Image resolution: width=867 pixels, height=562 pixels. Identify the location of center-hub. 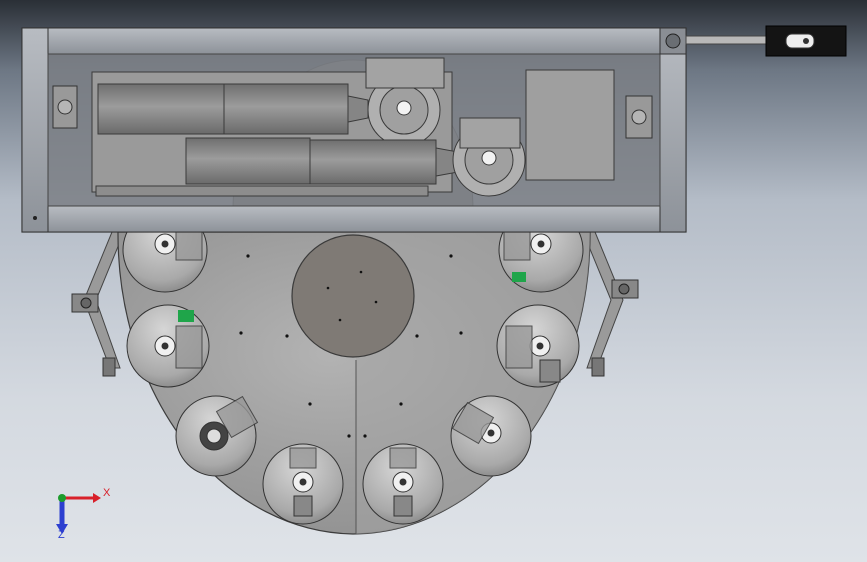
(353, 296).